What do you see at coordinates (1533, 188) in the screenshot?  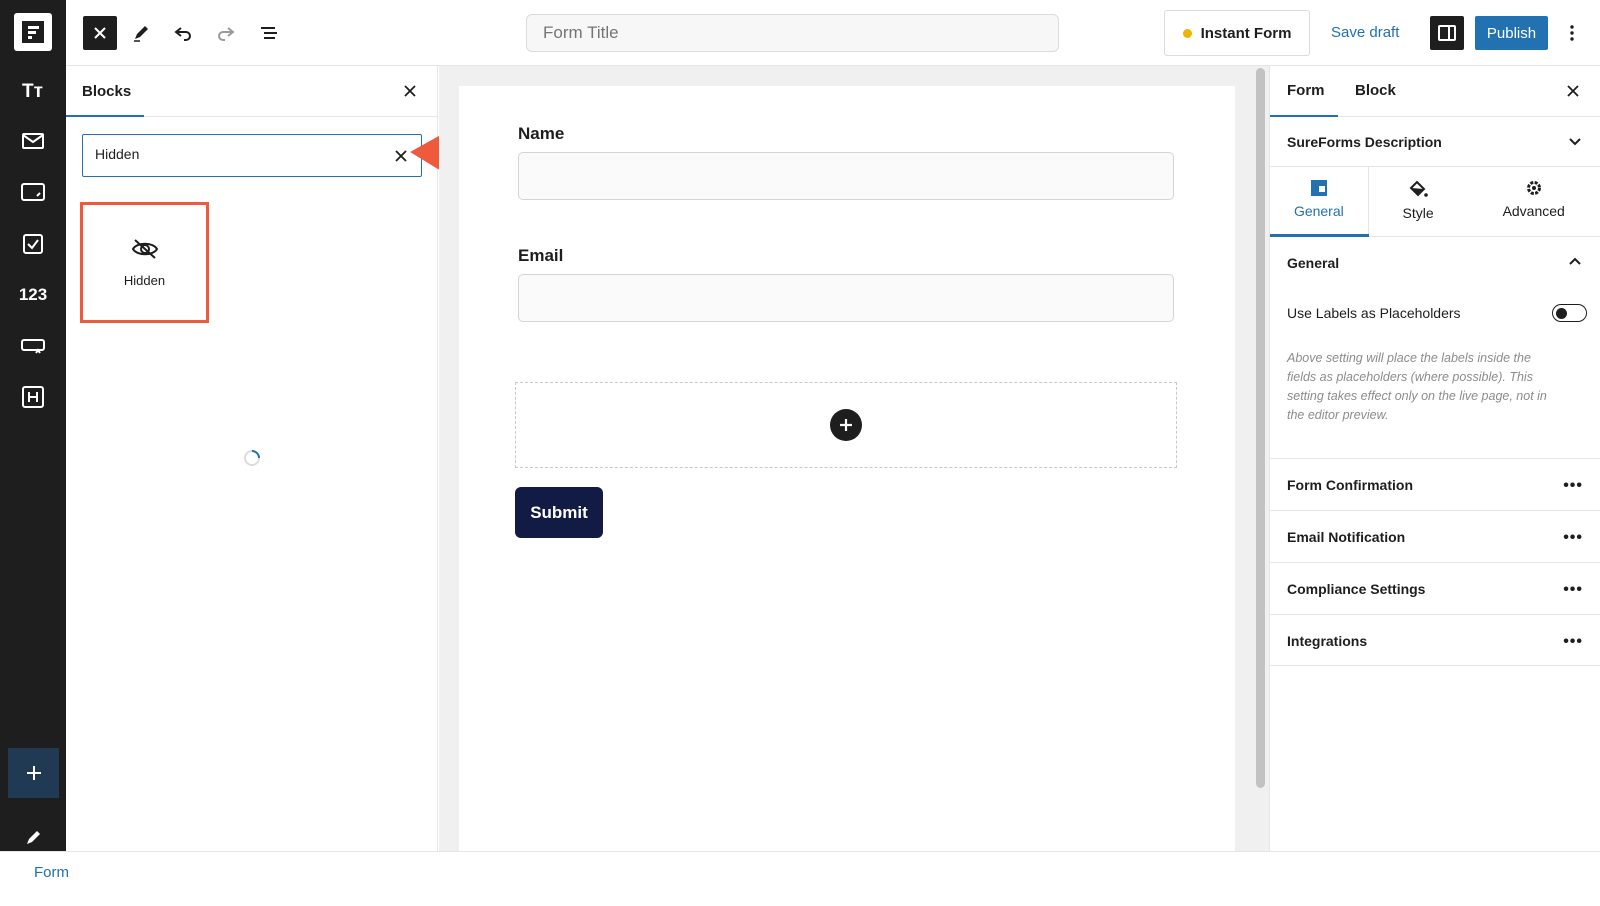 I see `gear-icon` at bounding box center [1533, 188].